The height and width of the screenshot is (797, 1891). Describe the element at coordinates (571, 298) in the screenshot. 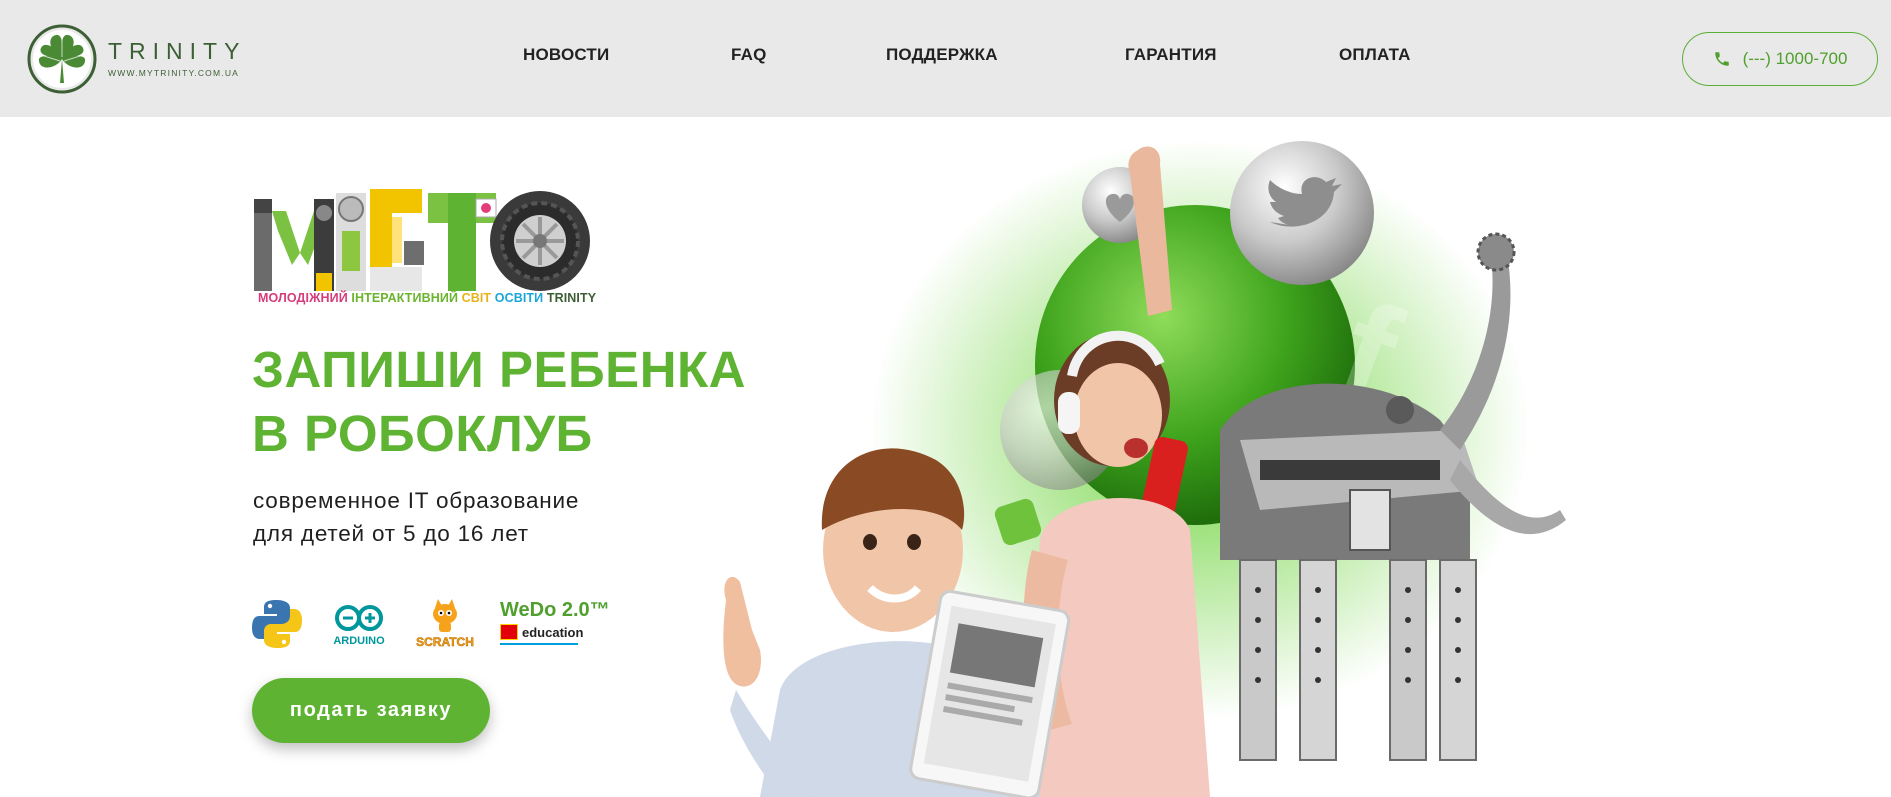

I see `misto-sub-word: TRINITY` at that location.